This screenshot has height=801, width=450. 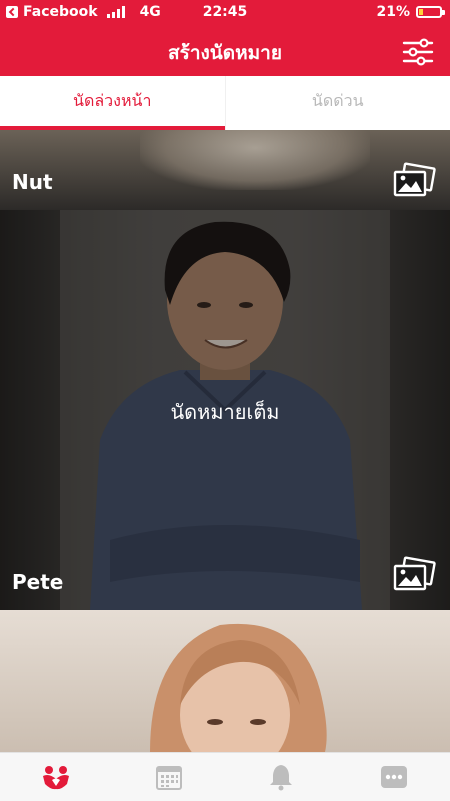 I want to click on nav-notifications, so click(x=281, y=777).